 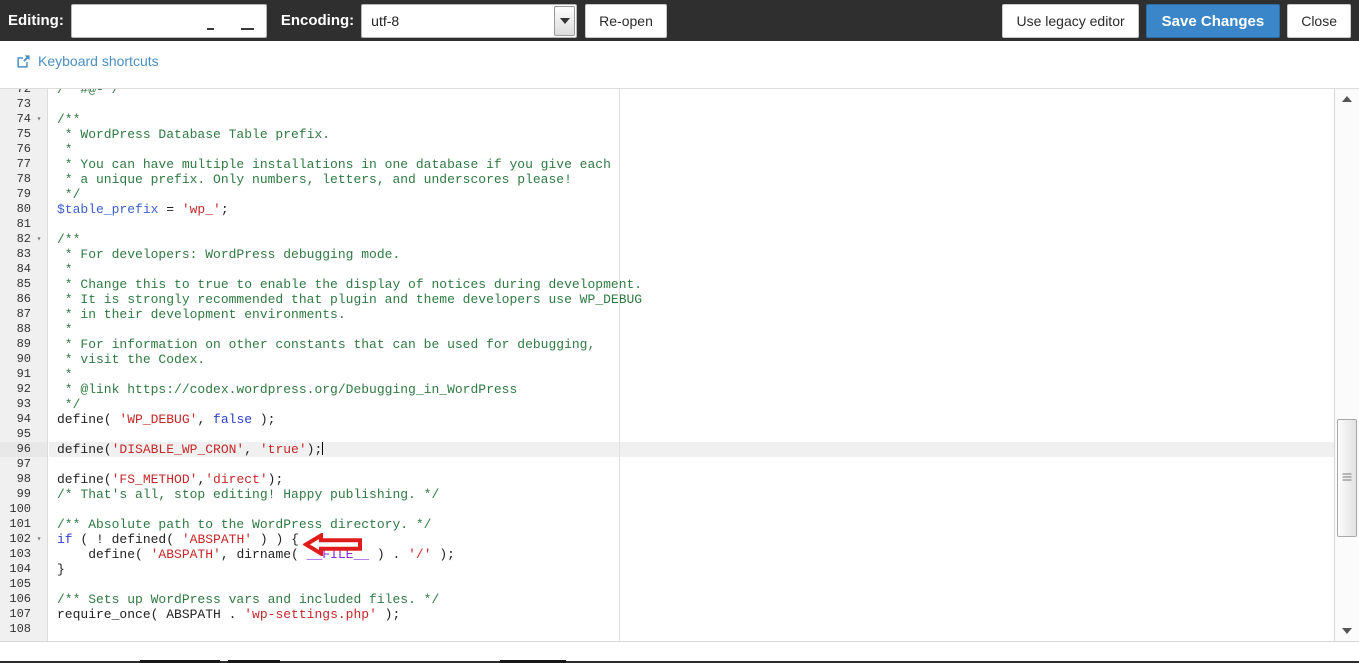 I want to click on line-number: 94, so click(x=23, y=419).